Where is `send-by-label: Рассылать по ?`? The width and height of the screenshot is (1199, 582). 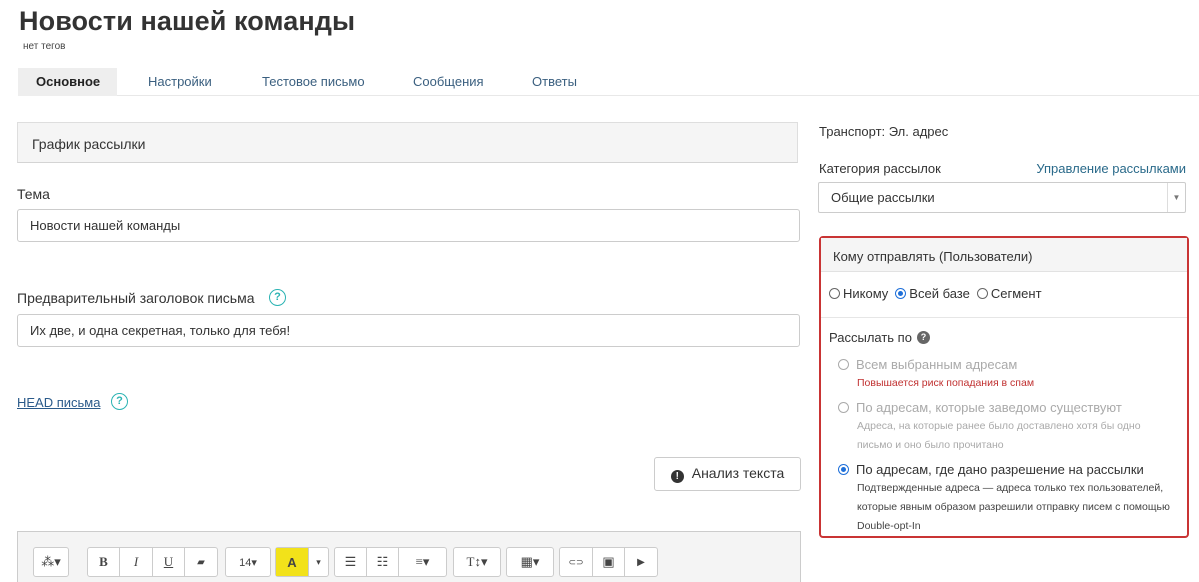
send-by-label: Рассылать по ? is located at coordinates (879, 337).